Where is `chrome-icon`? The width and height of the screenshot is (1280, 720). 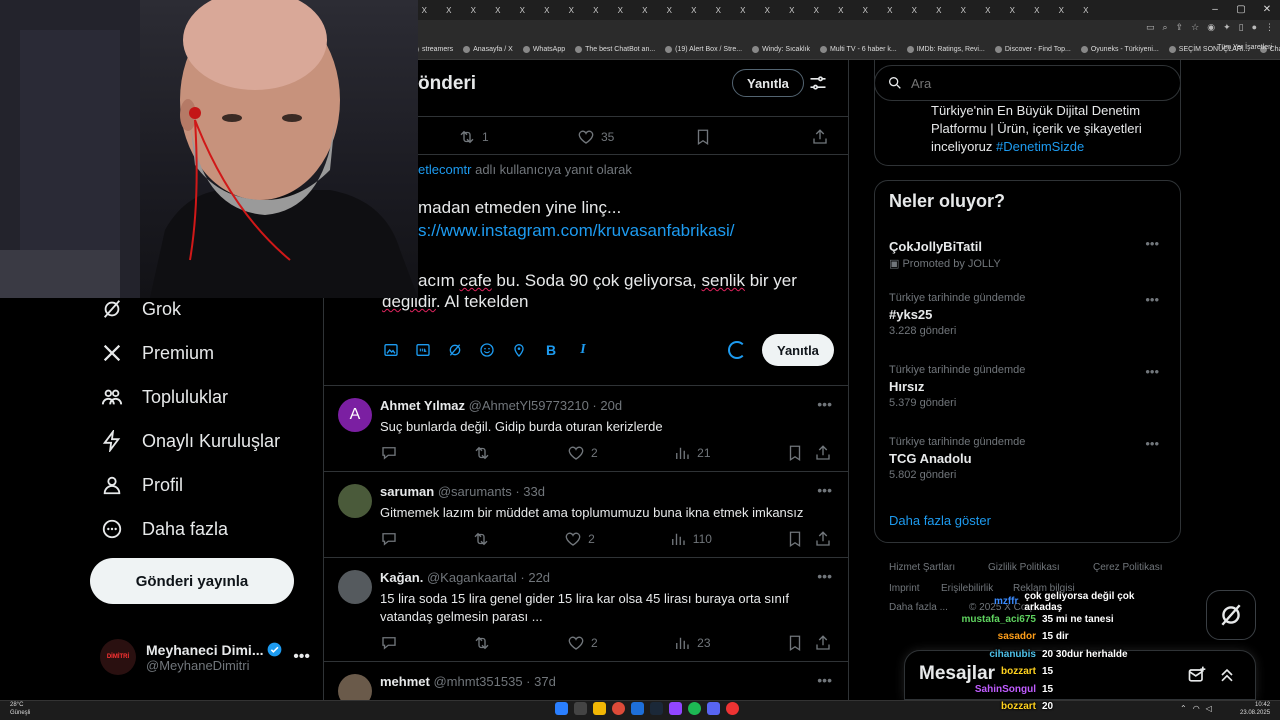 chrome-icon is located at coordinates (618, 708).